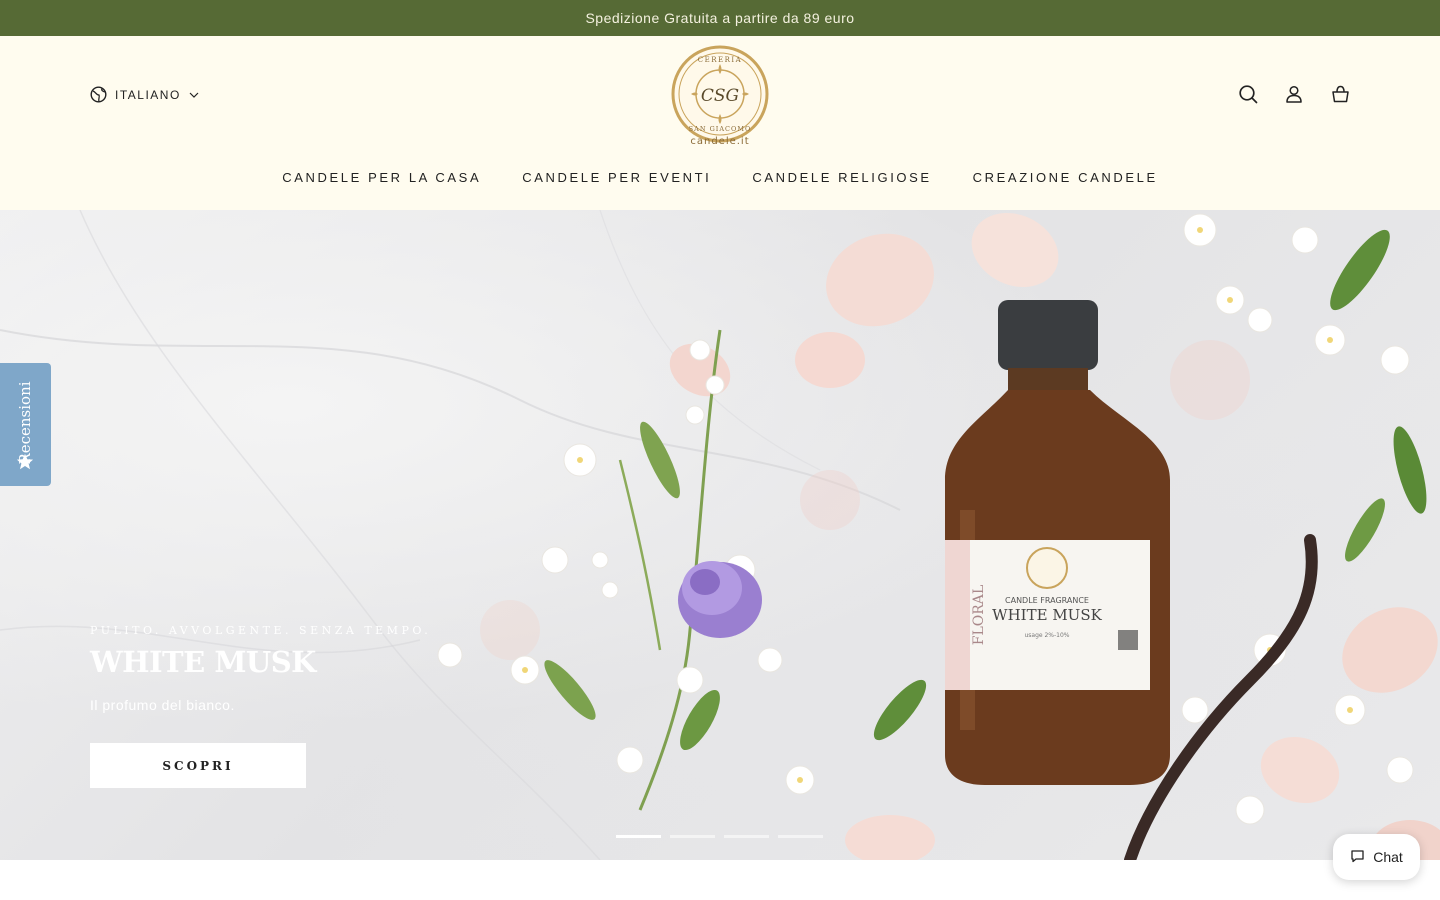 Image resolution: width=1440 pixels, height=900 pixels. What do you see at coordinates (148, 94) in the screenshot?
I see `language-label: ITALIANO` at bounding box center [148, 94].